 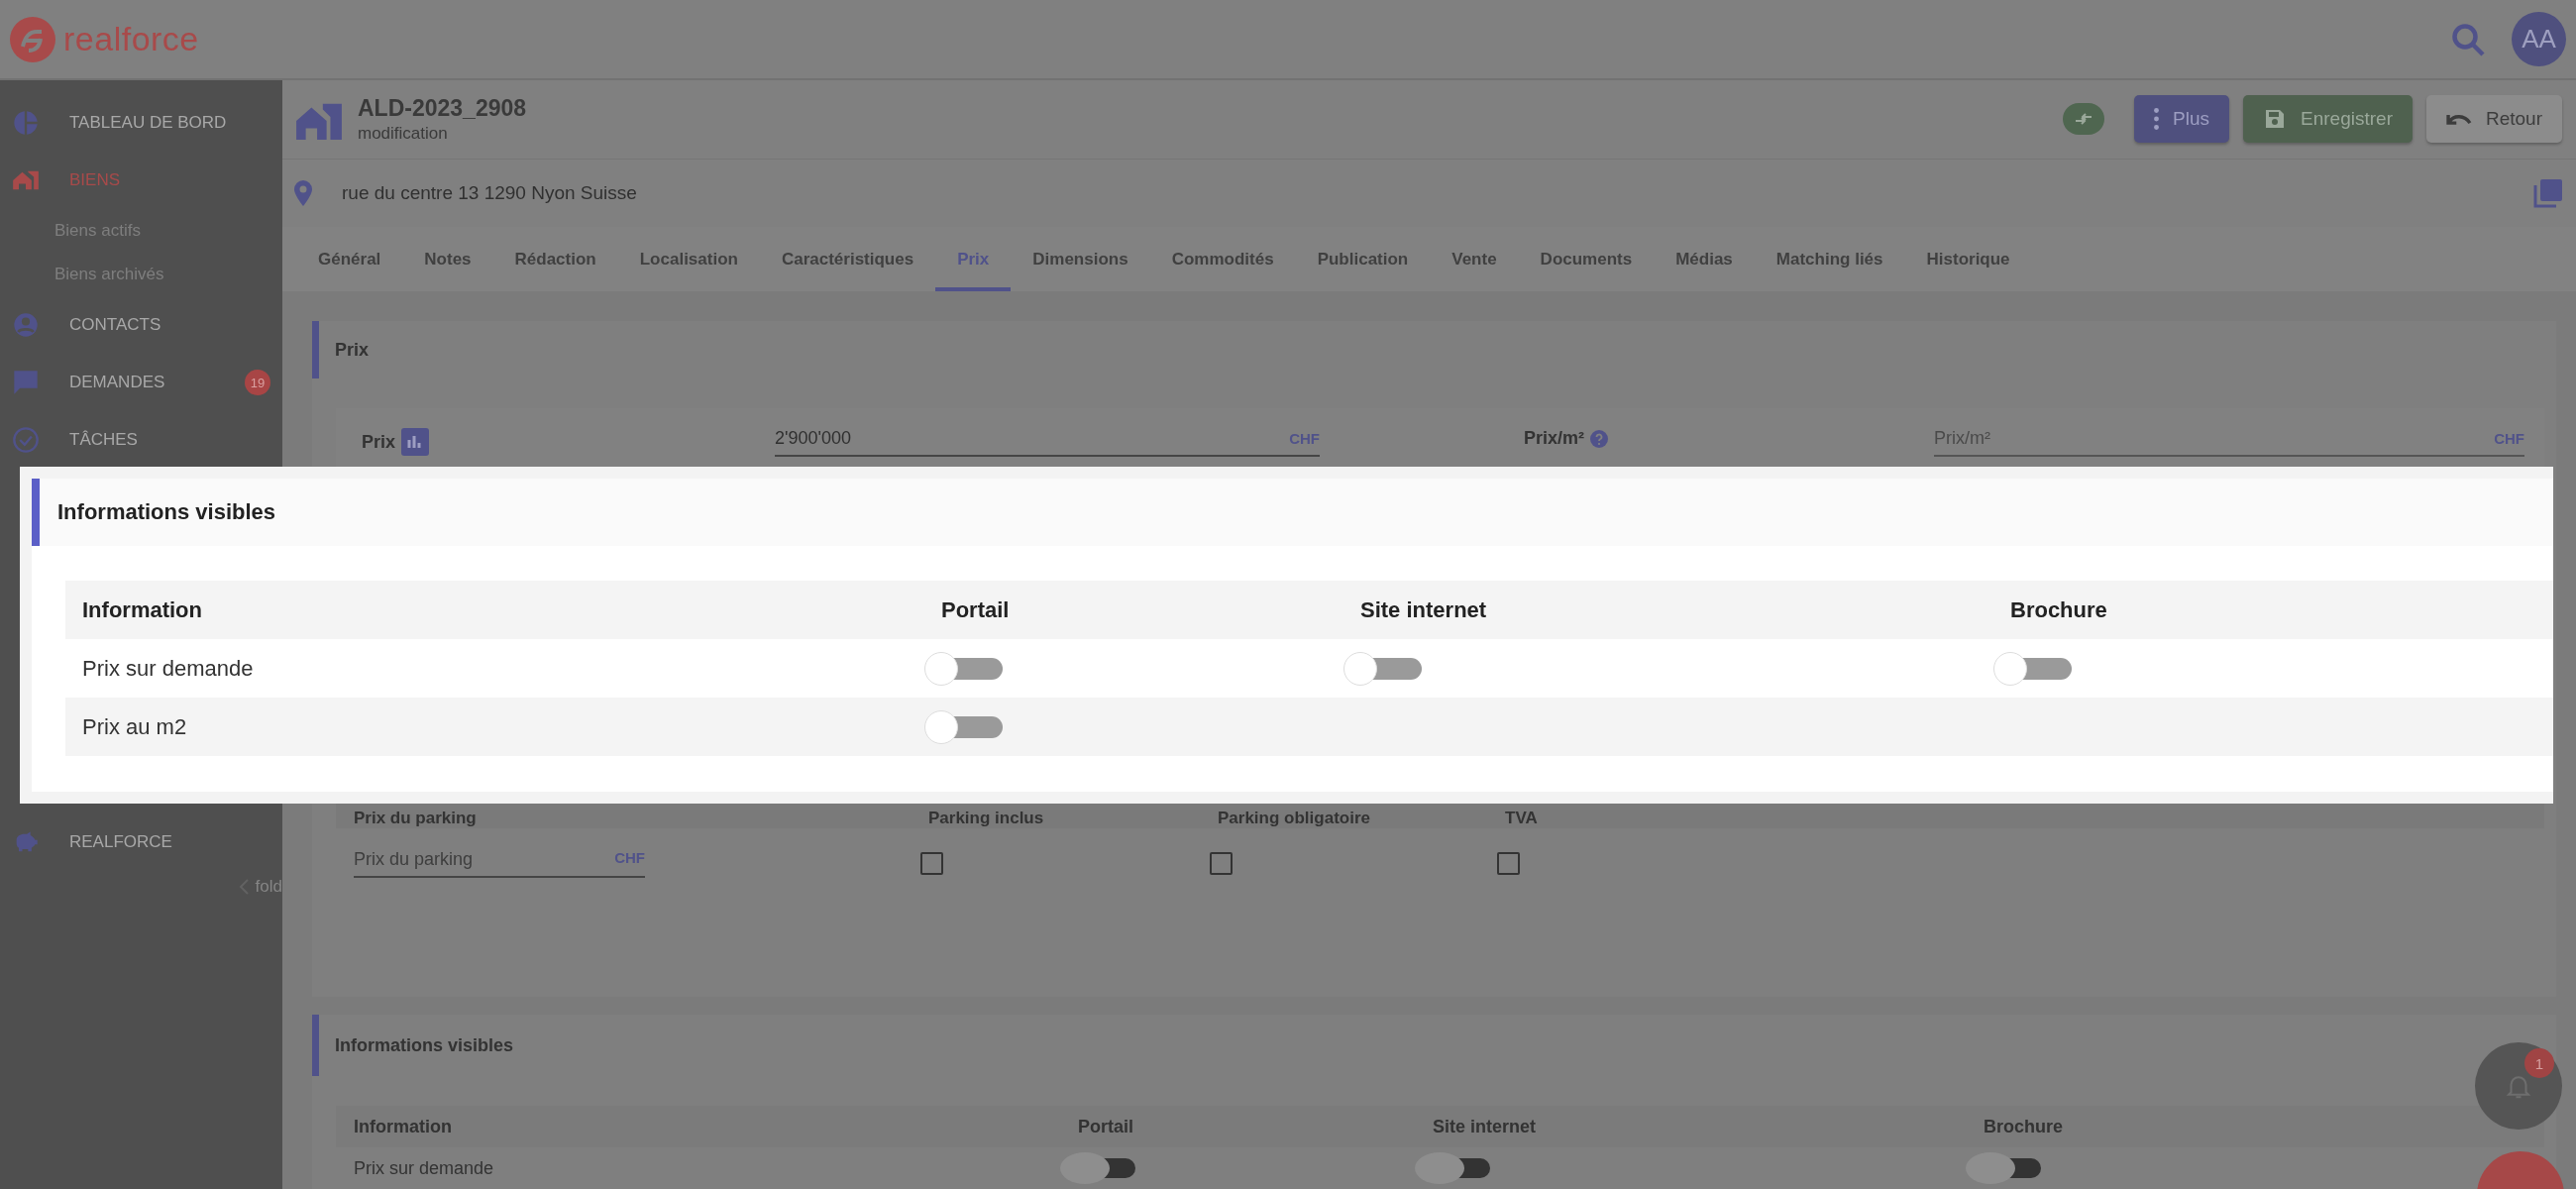 What do you see at coordinates (1830, 259) in the screenshot?
I see `tab: Matching liés` at bounding box center [1830, 259].